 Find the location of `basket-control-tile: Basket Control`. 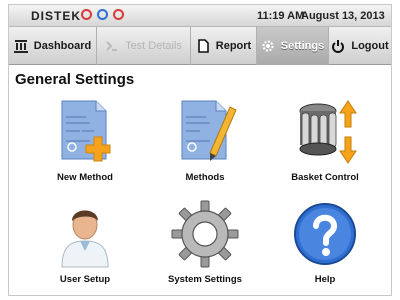

basket-control-tile: Basket Control is located at coordinates (325, 152).